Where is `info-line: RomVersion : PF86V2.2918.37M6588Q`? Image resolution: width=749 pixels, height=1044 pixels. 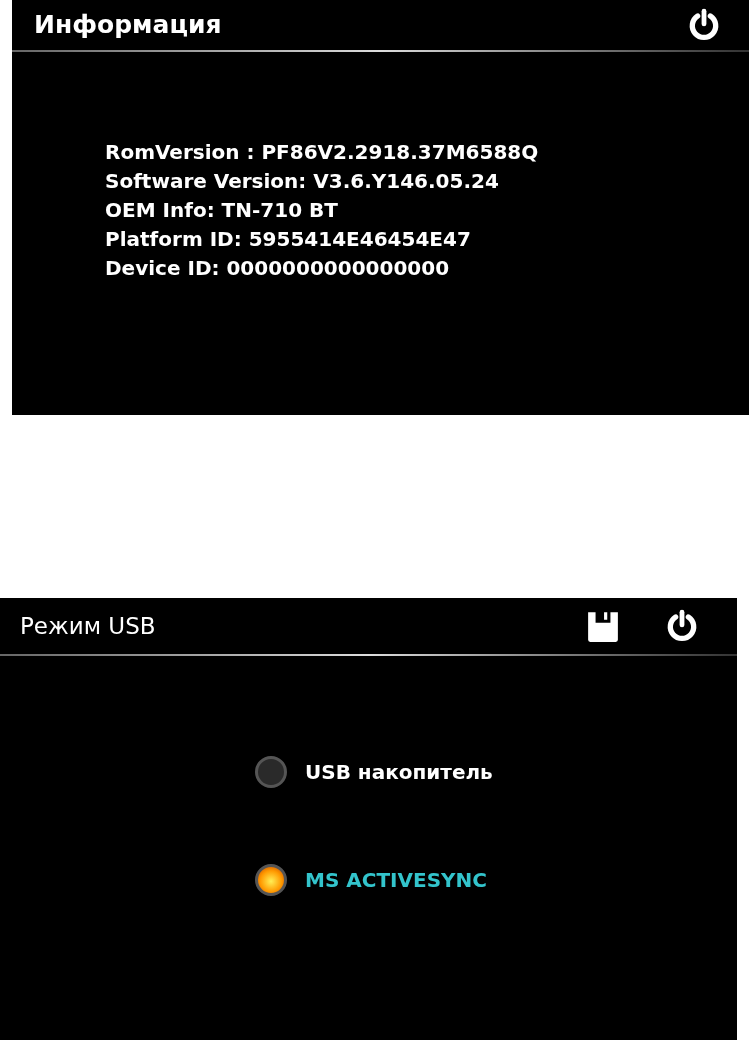
info-line: RomVersion : PF86V2.2918.37M6588Q is located at coordinates (322, 152).